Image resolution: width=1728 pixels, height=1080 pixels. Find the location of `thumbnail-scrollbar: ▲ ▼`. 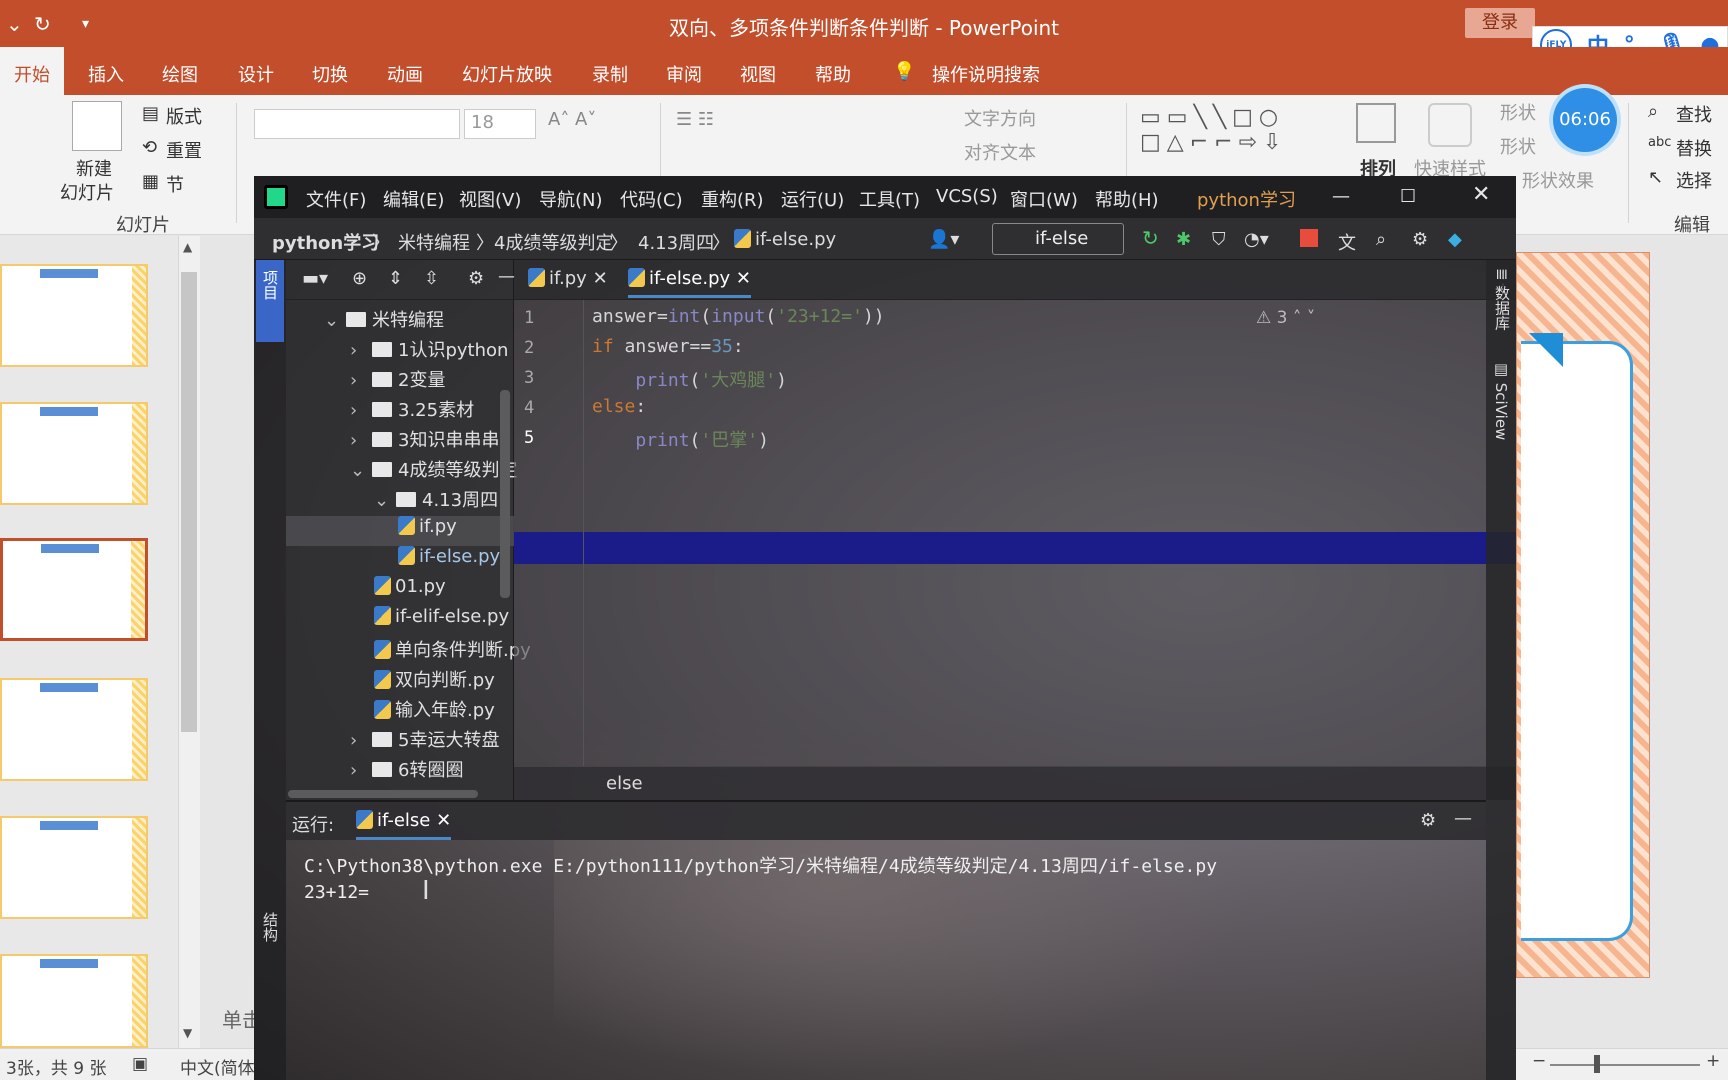

thumbnail-scrollbar: ▲ ▼ is located at coordinates (189, 642).